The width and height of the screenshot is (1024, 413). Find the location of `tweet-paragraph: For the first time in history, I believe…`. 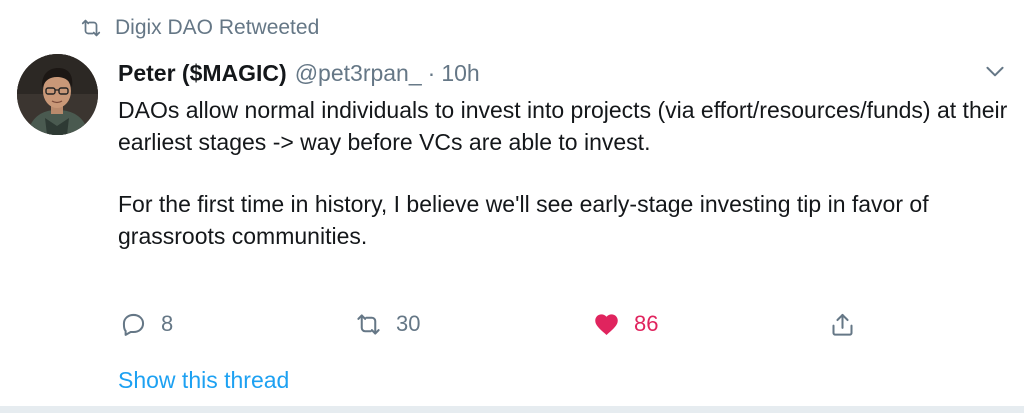

tweet-paragraph: For the first time in history, I believe… is located at coordinates (523, 220).